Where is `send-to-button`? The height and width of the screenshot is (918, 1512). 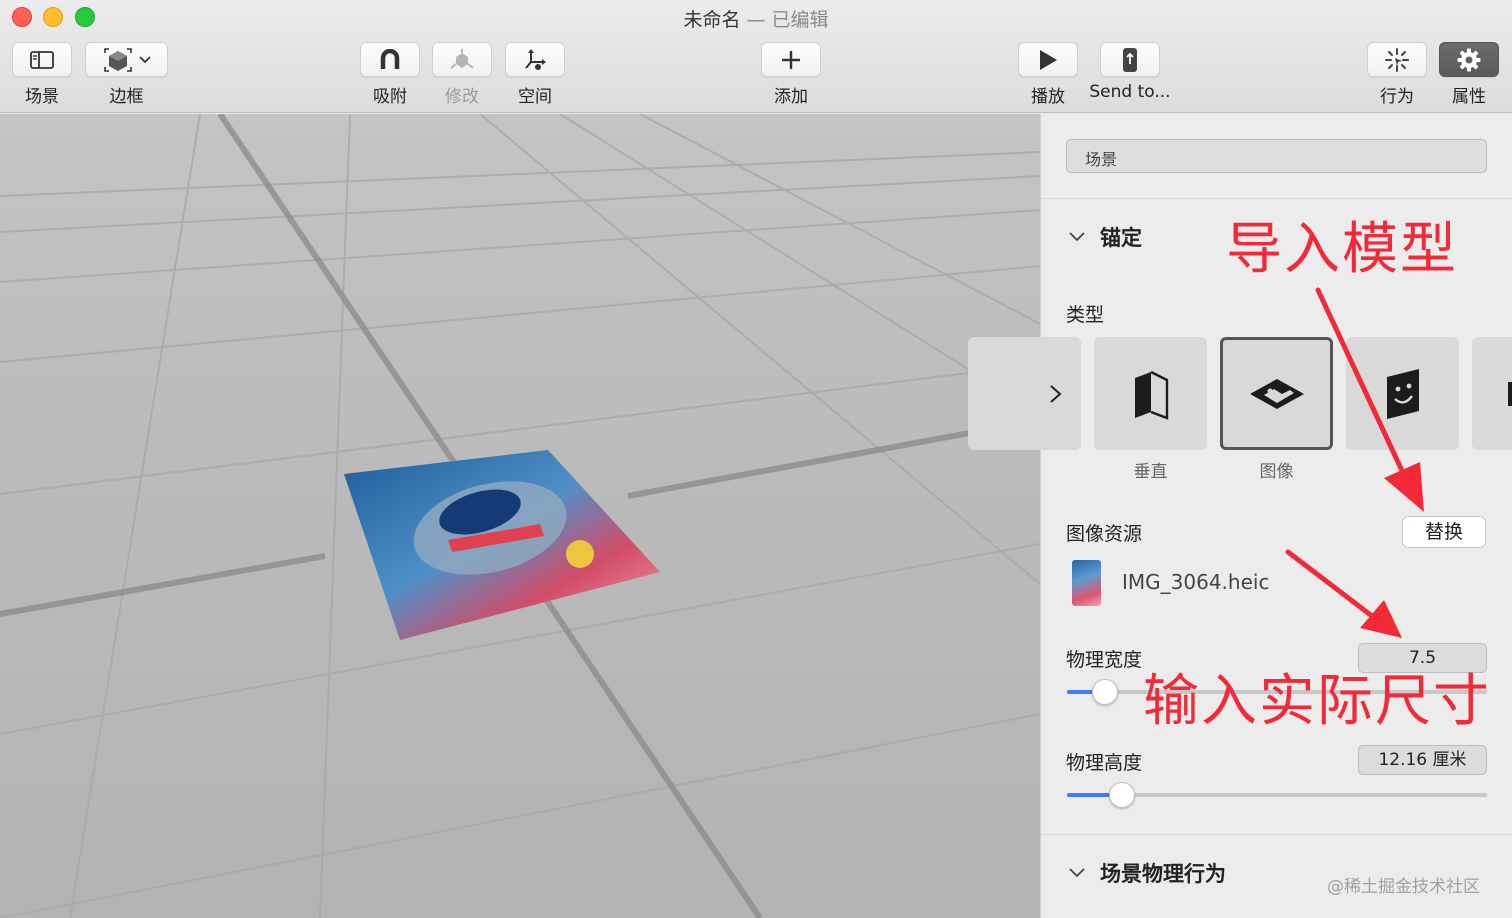 send-to-button is located at coordinates (1130, 59).